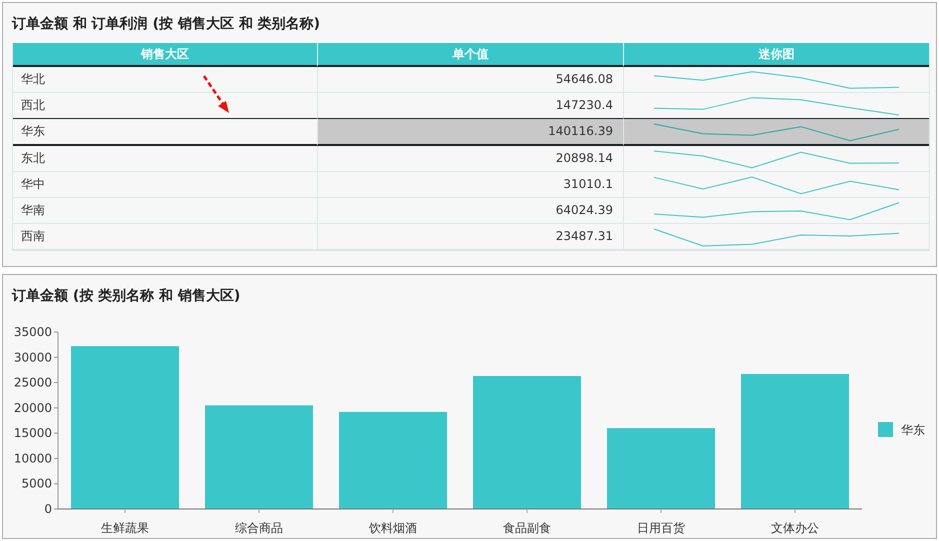 The image size is (939, 541). Describe the element at coordinates (33, 458) in the screenshot. I see `y-tick-label: 10000` at that location.